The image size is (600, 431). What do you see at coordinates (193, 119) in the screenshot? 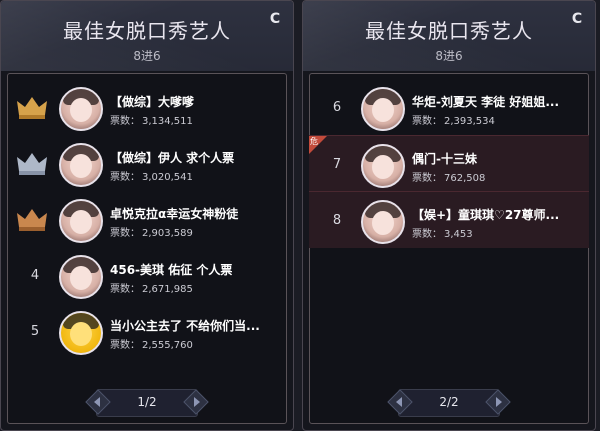
I see `votes-text: 票数： 3,134,511` at bounding box center [193, 119].